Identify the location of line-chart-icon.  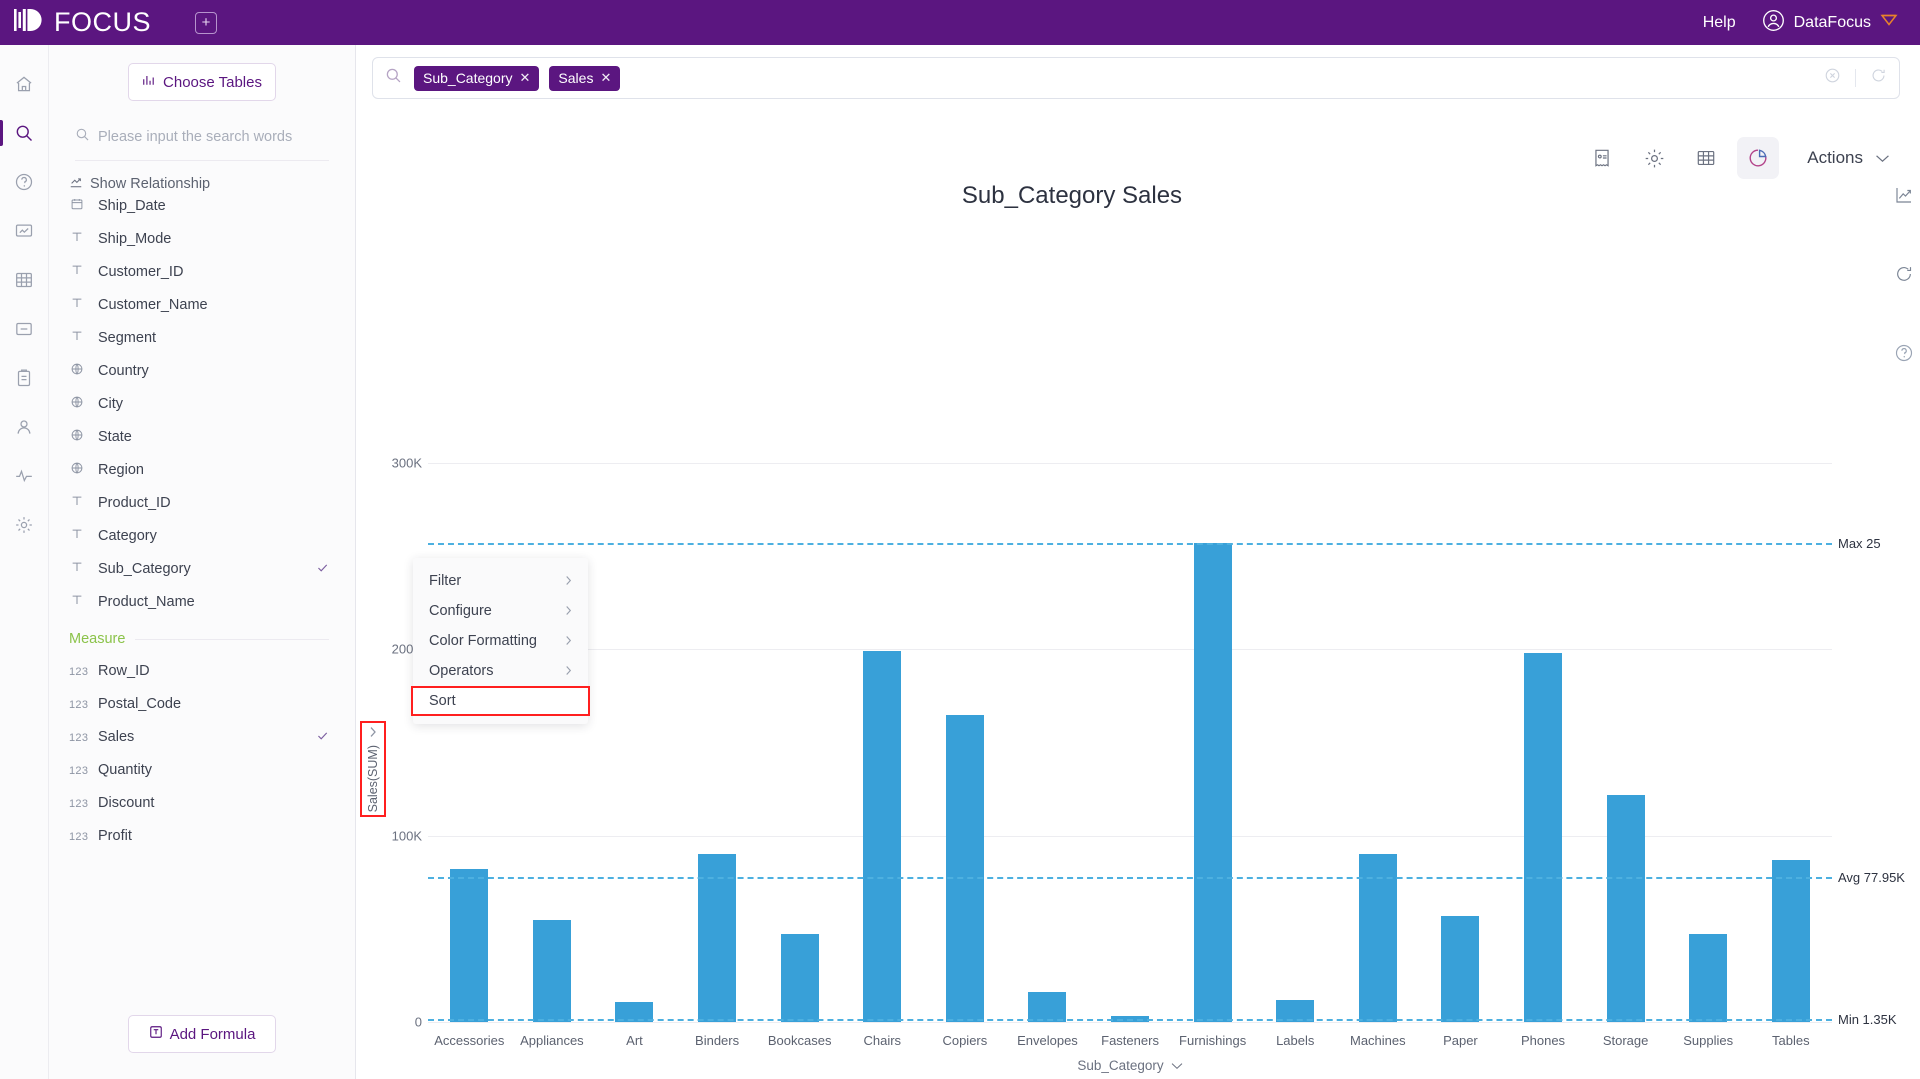
(1904, 197).